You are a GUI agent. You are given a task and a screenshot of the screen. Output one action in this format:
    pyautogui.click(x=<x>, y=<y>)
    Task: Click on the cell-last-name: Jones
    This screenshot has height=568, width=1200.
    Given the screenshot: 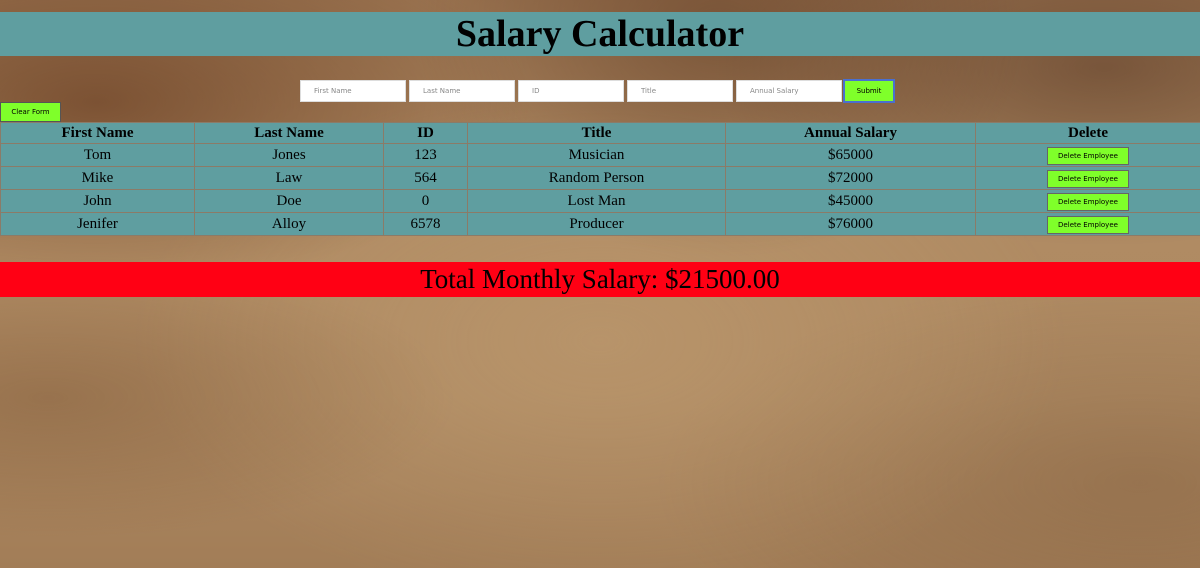 What is the action you would take?
    pyautogui.click(x=289, y=155)
    